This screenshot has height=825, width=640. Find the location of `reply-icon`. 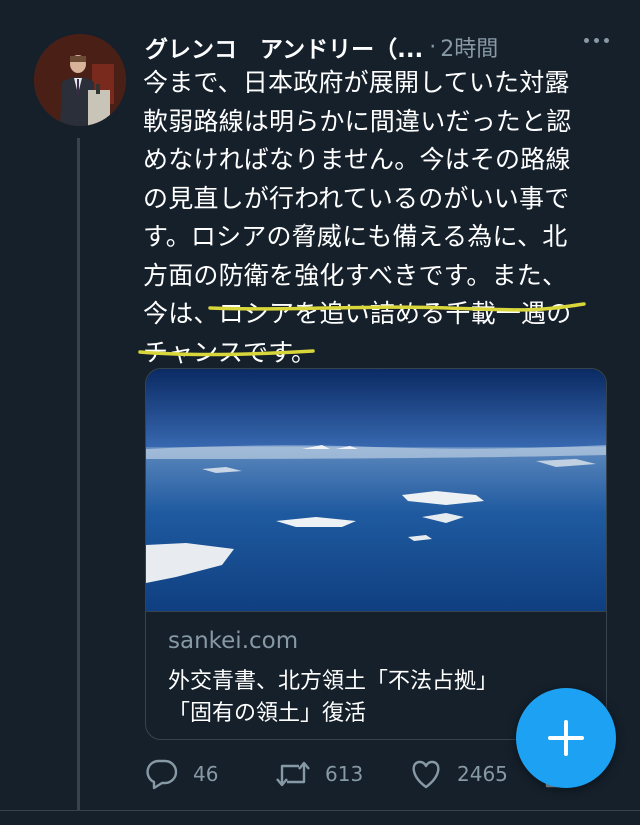

reply-icon is located at coordinates (162, 774).